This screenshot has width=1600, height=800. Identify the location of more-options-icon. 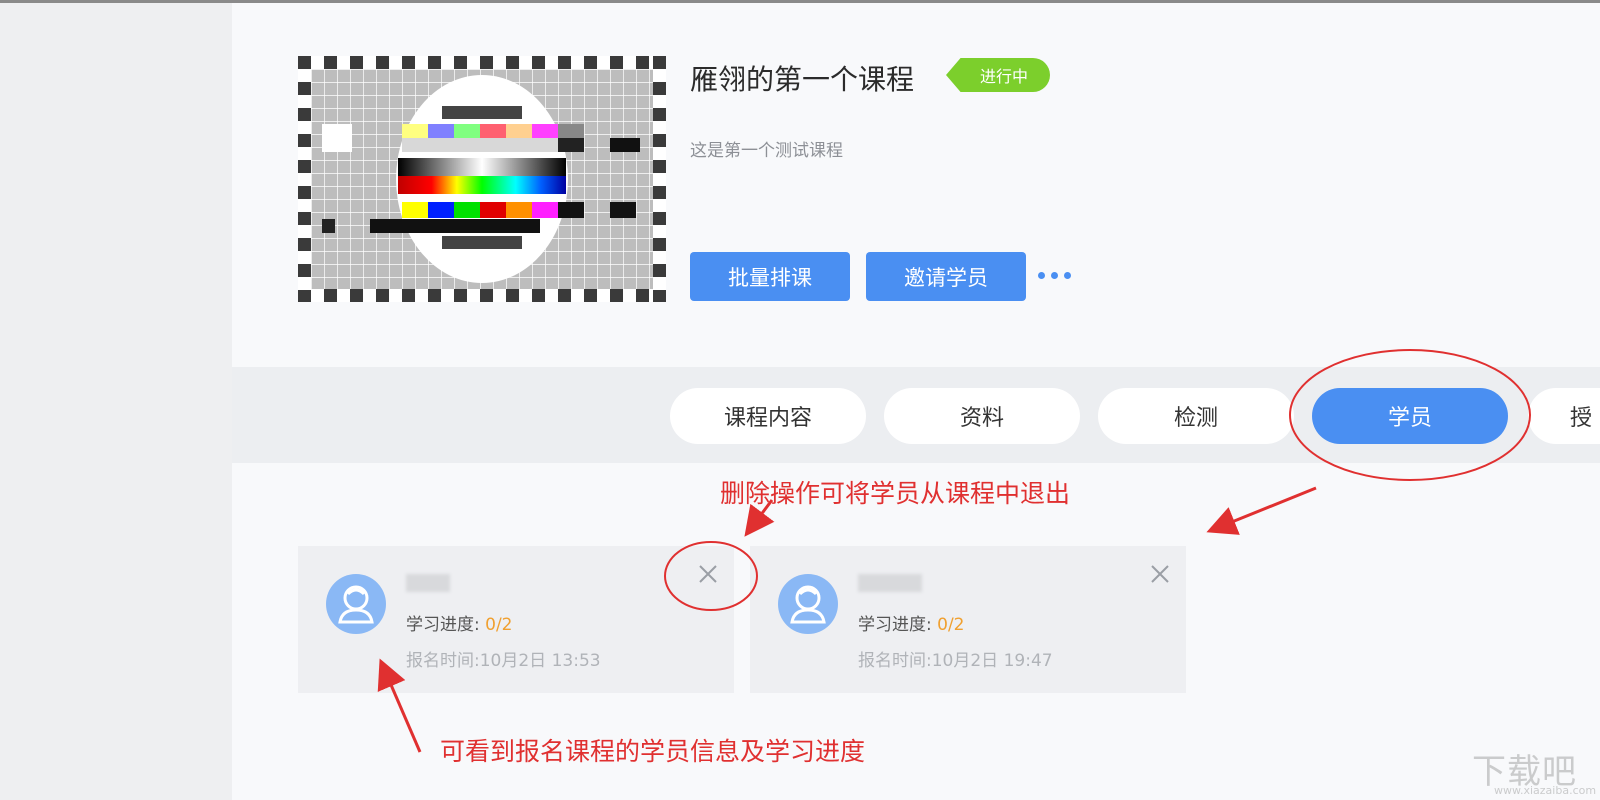
(1058, 275).